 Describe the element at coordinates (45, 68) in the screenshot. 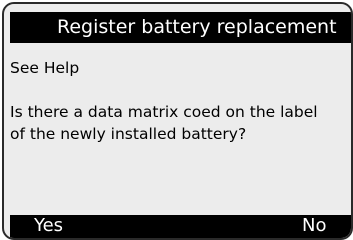

I see `see-help-text: See Help` at that location.